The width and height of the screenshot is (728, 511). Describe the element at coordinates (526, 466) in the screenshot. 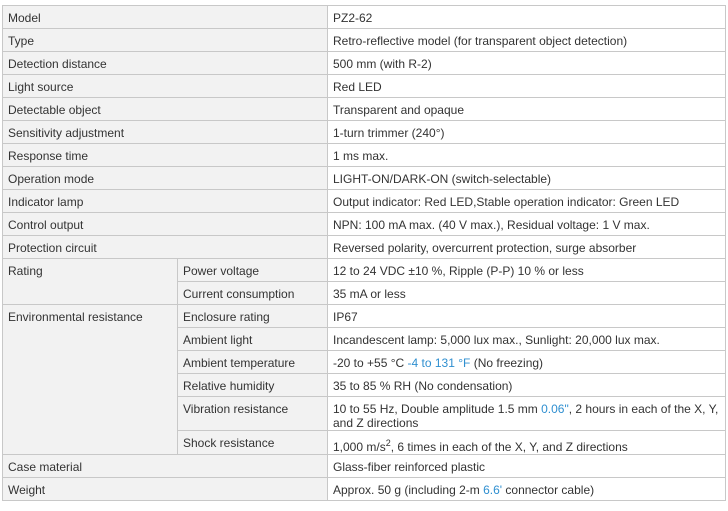

I see `row-value: Glass-fiber reinforced plastic` at that location.